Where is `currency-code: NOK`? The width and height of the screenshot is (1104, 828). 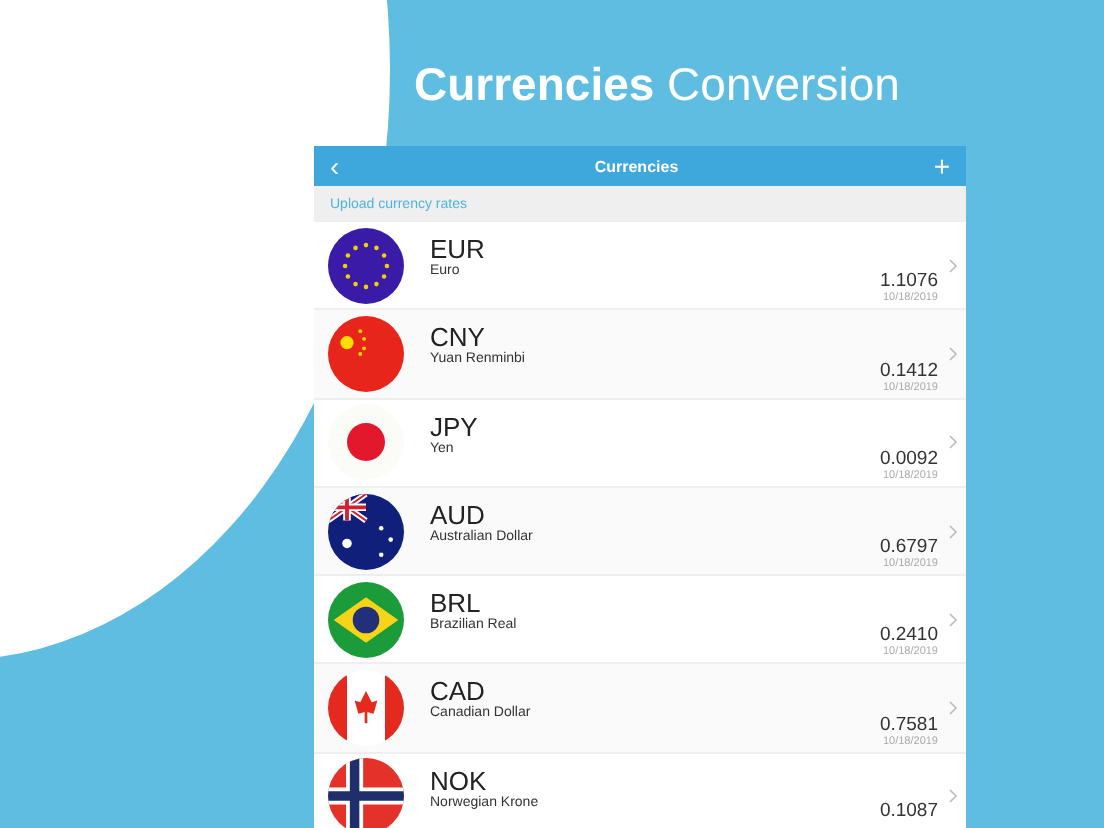 currency-code: NOK is located at coordinates (458, 781).